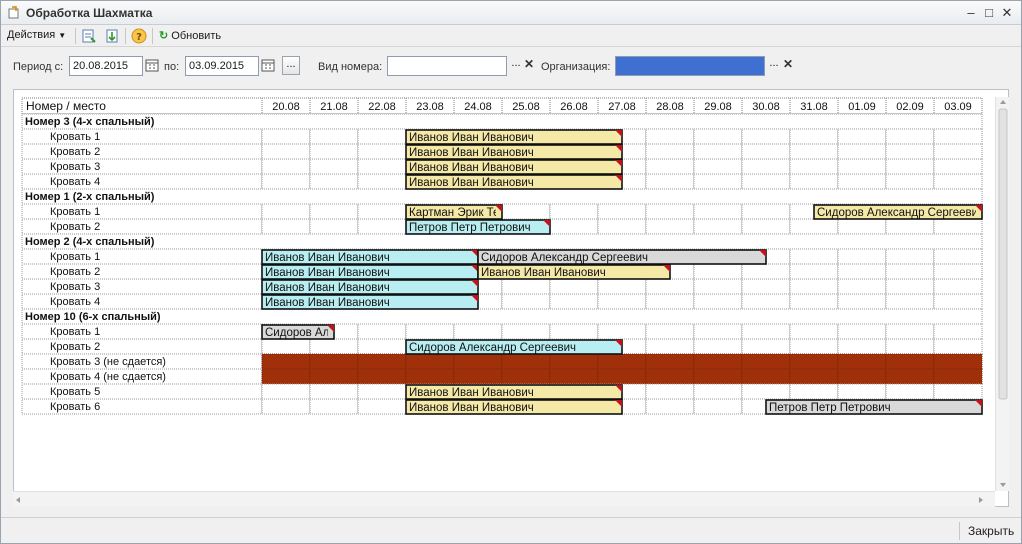 This screenshot has height=544, width=1022. I want to click on maximize-icon: □, so click(989, 13).